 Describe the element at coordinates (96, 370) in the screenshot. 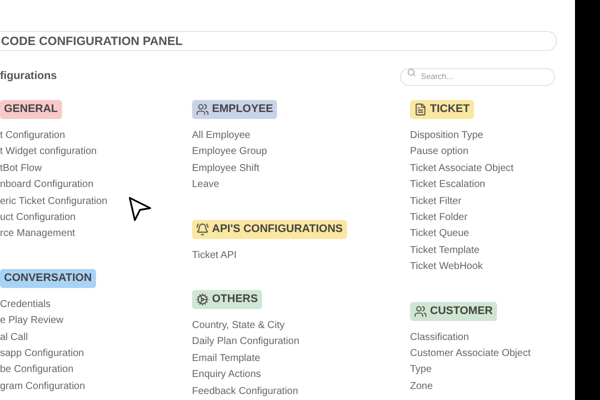

I see `config-link: be Configuration` at that location.